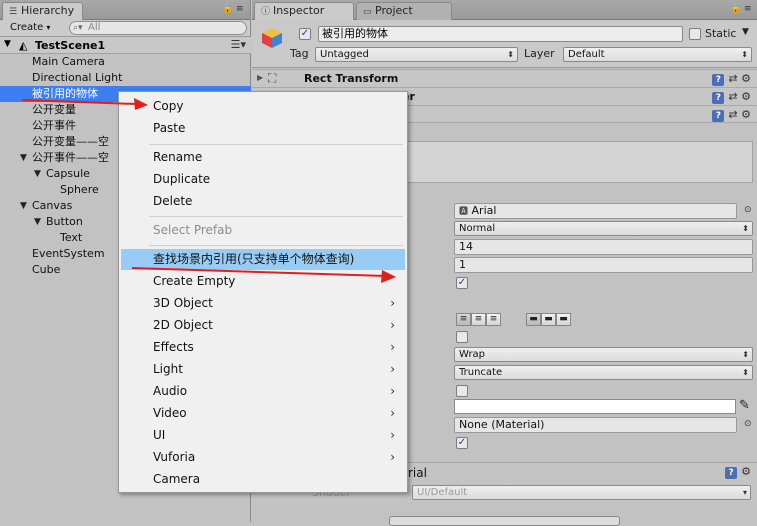  Describe the element at coordinates (263, 106) in the screenshot. I see `menu-item-copy: Copy` at that location.